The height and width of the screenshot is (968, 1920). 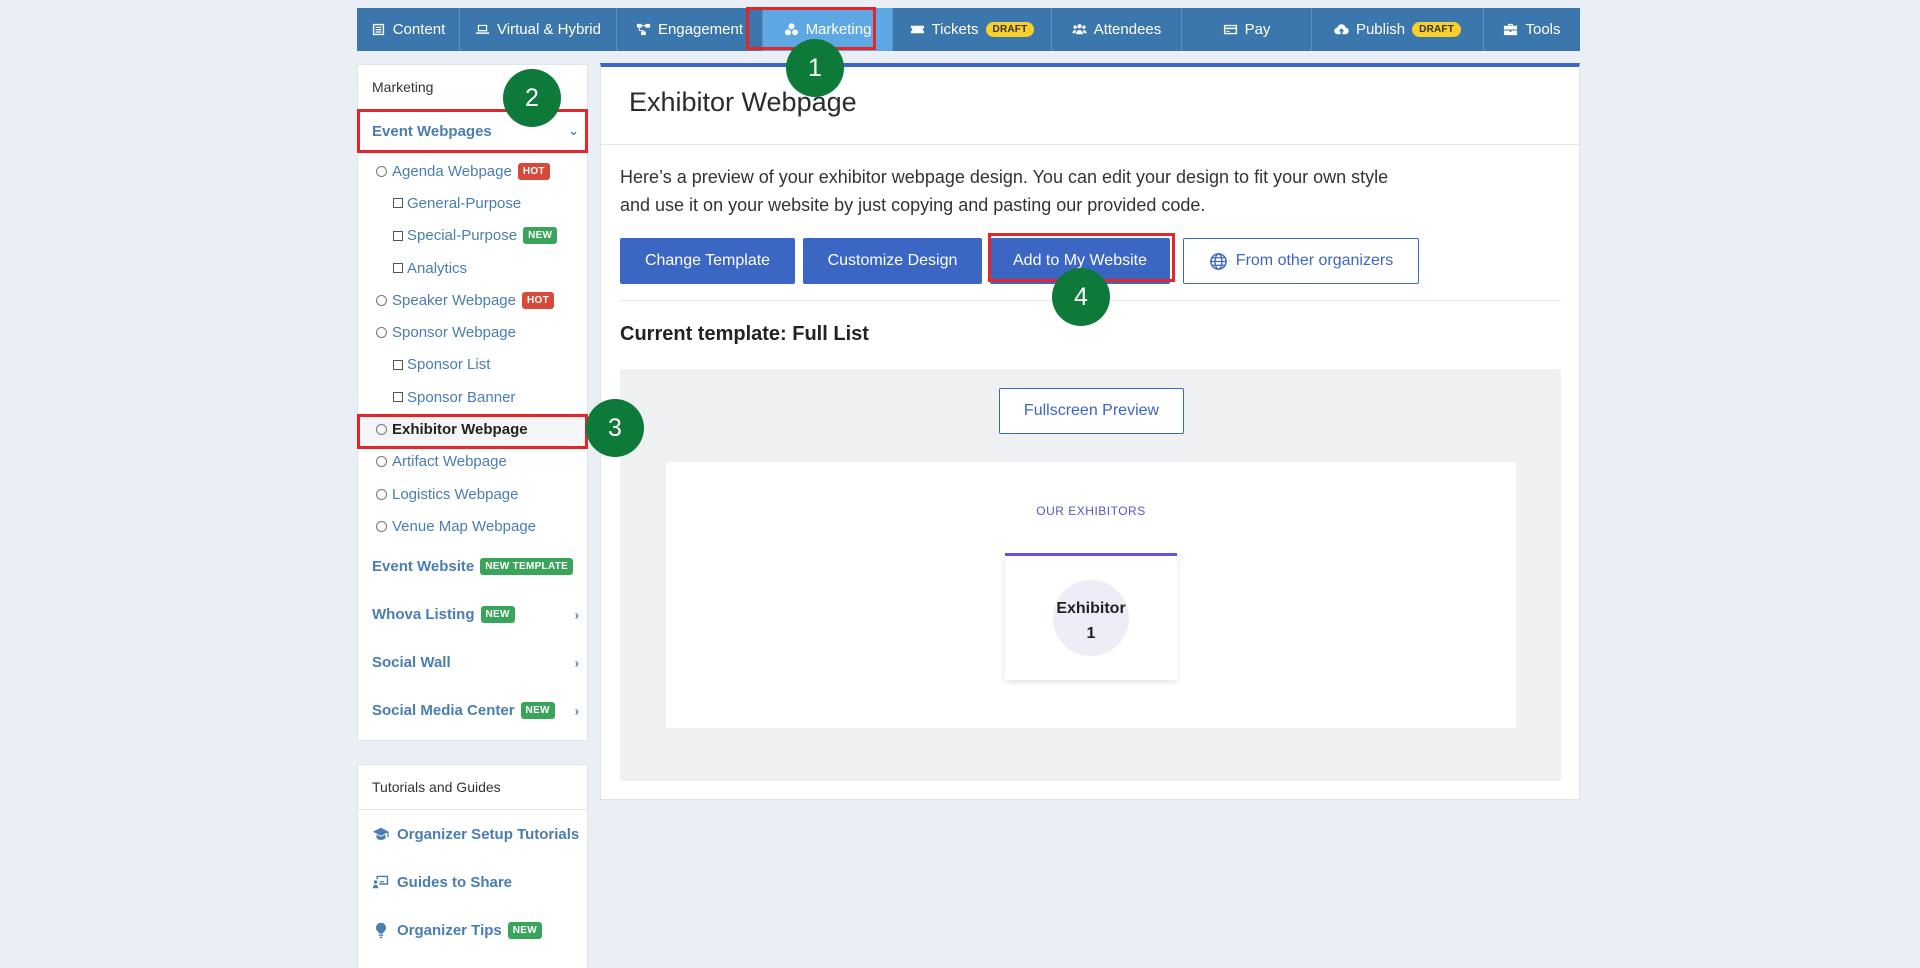 I want to click on sidebar-item-social-media-center: Social Media Center NEW ›, so click(x=472, y=711).